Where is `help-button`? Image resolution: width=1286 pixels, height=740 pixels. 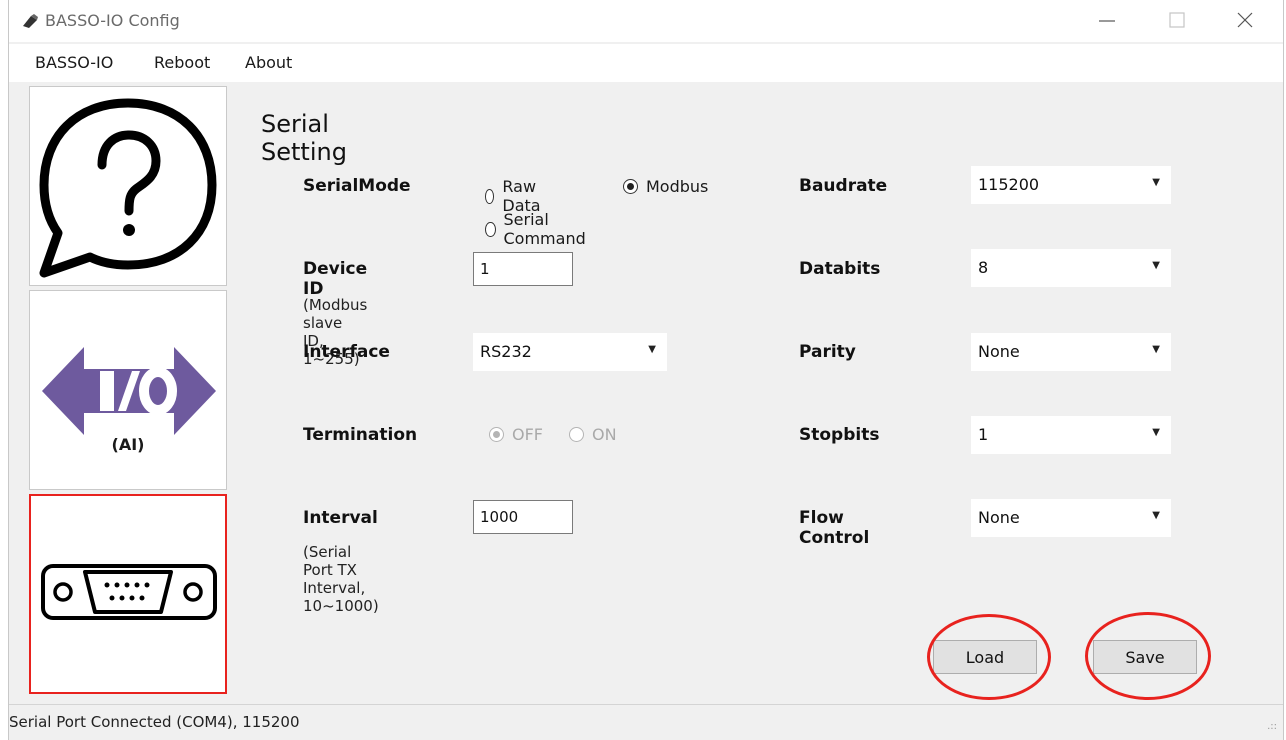
help-button is located at coordinates (128, 186).